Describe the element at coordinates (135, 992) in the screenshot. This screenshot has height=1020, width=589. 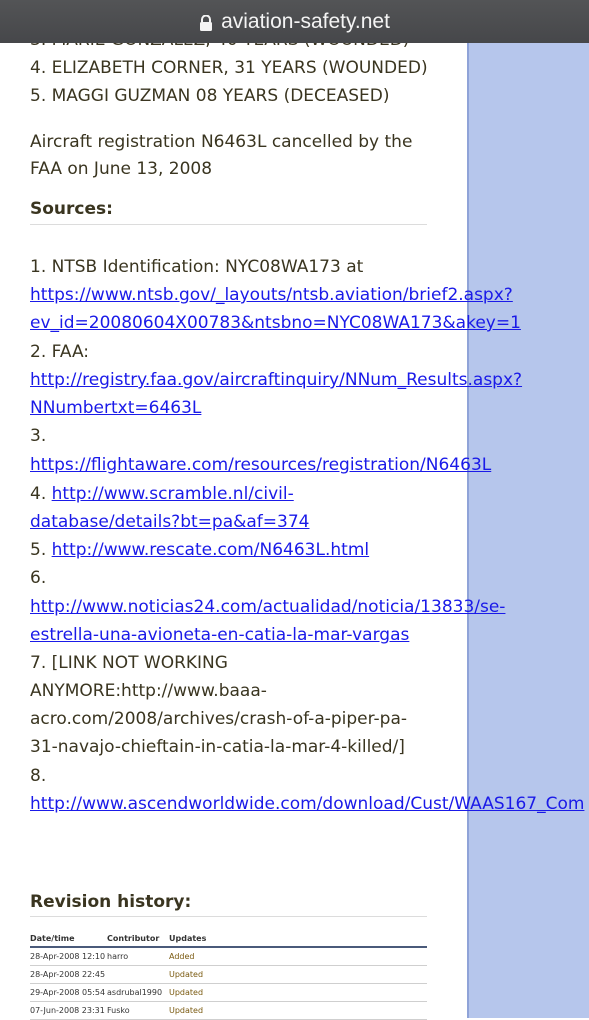
I see `row-contributor: asdrubal1990` at that location.